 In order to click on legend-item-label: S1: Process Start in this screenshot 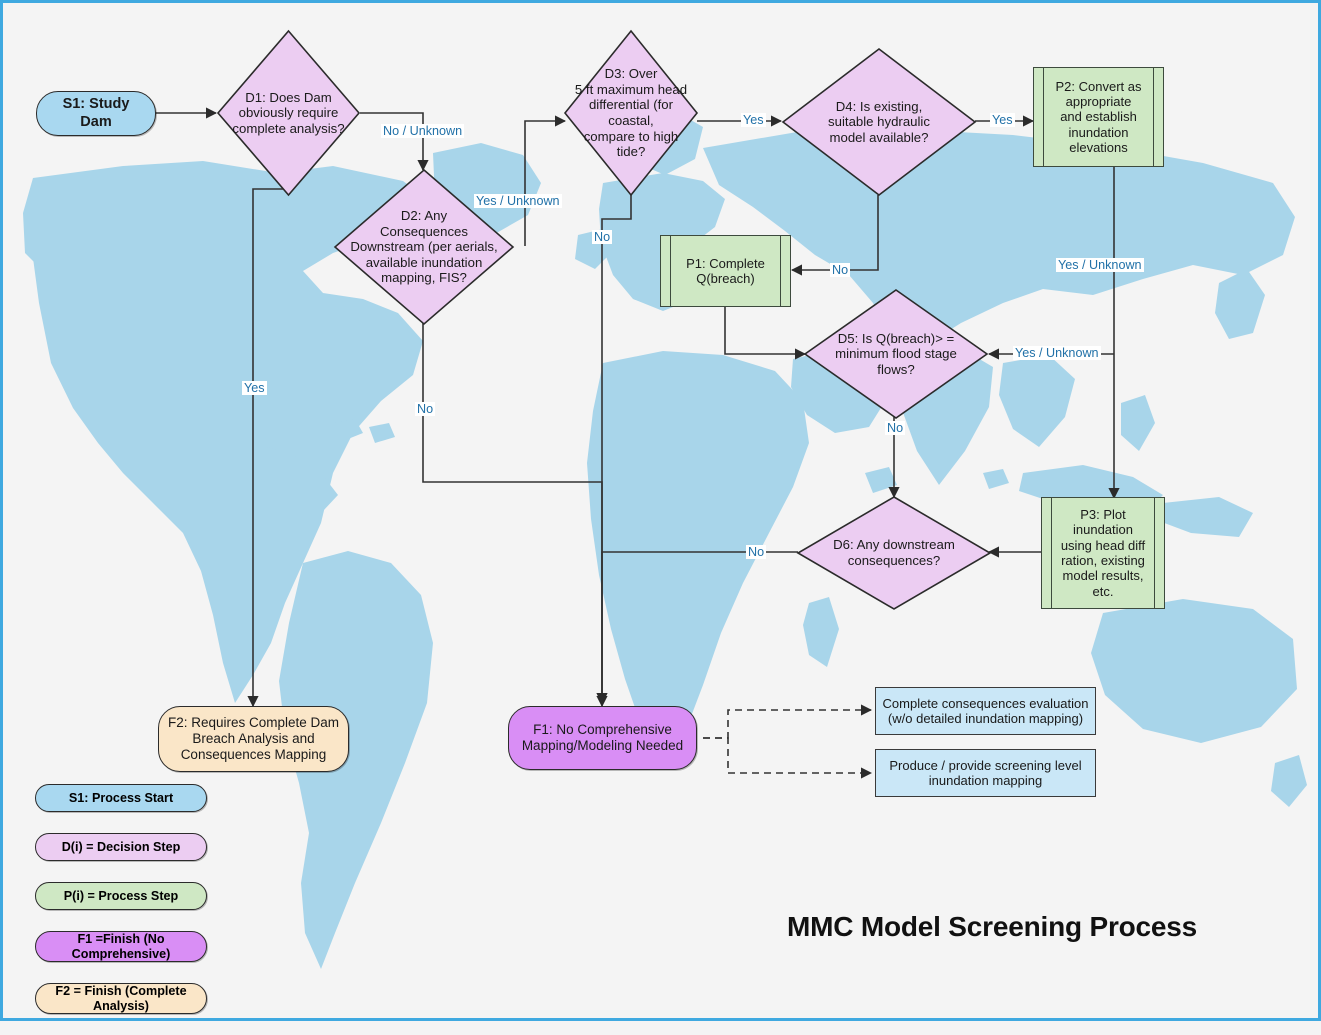, I will do `click(121, 797)`.